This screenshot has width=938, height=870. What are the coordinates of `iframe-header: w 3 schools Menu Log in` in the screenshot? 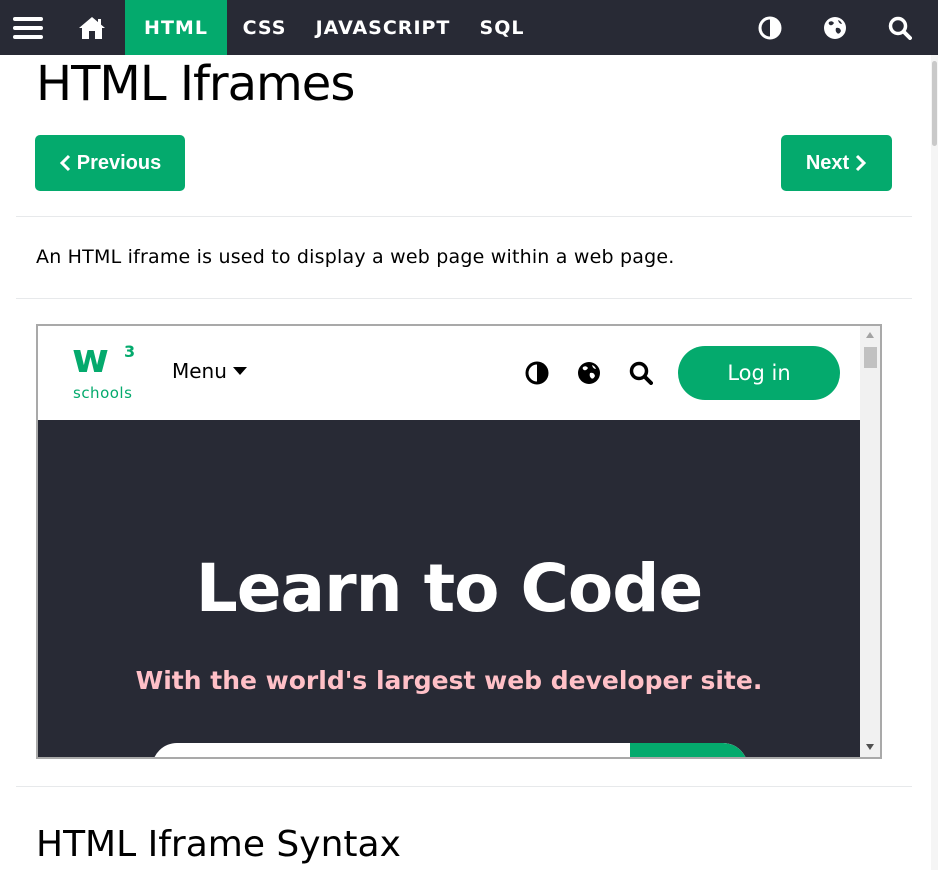 It's located at (449, 373).